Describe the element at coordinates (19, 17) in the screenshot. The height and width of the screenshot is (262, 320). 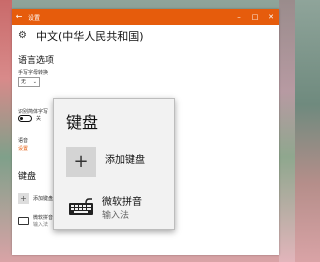
I see `back-arrow-icon: ←` at that location.